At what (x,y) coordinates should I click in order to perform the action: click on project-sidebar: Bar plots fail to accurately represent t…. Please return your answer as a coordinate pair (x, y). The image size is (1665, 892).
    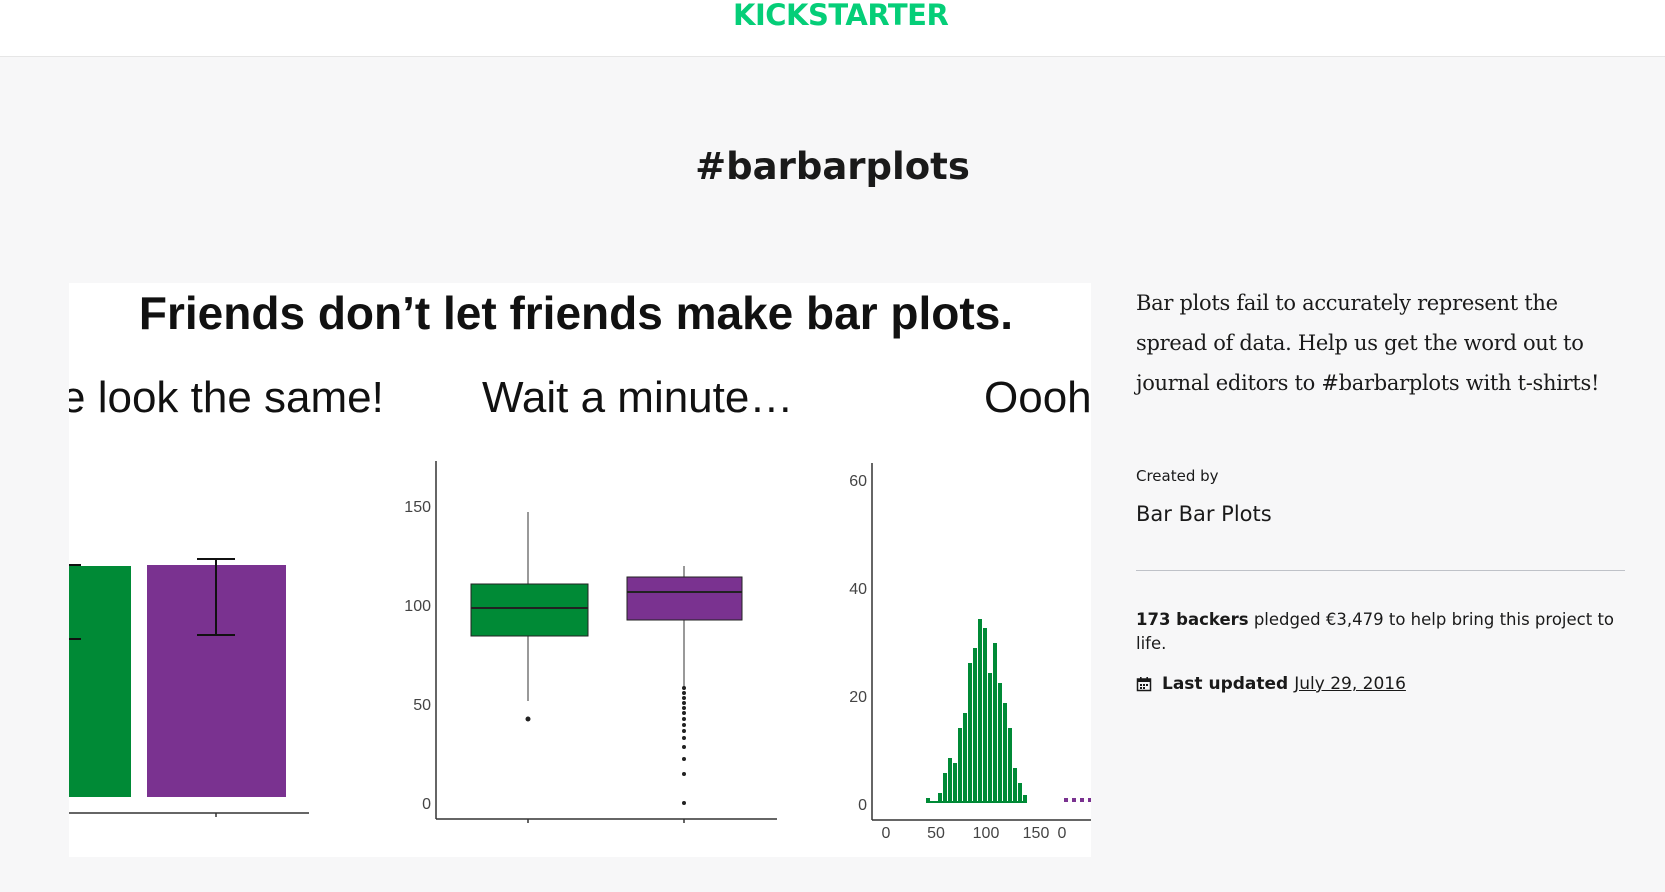
    Looking at the image, I should click on (1381, 343).